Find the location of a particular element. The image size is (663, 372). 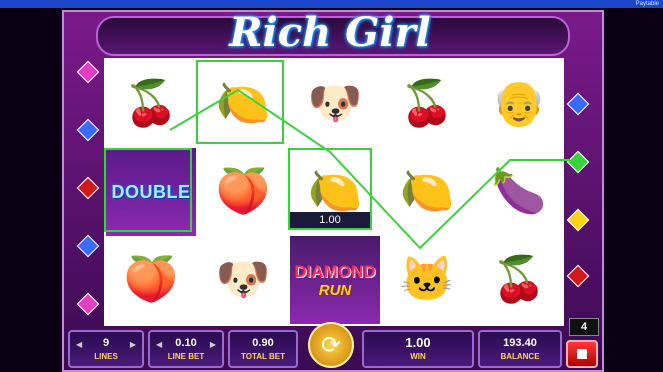

win-value: 1.00 is located at coordinates (418, 342).